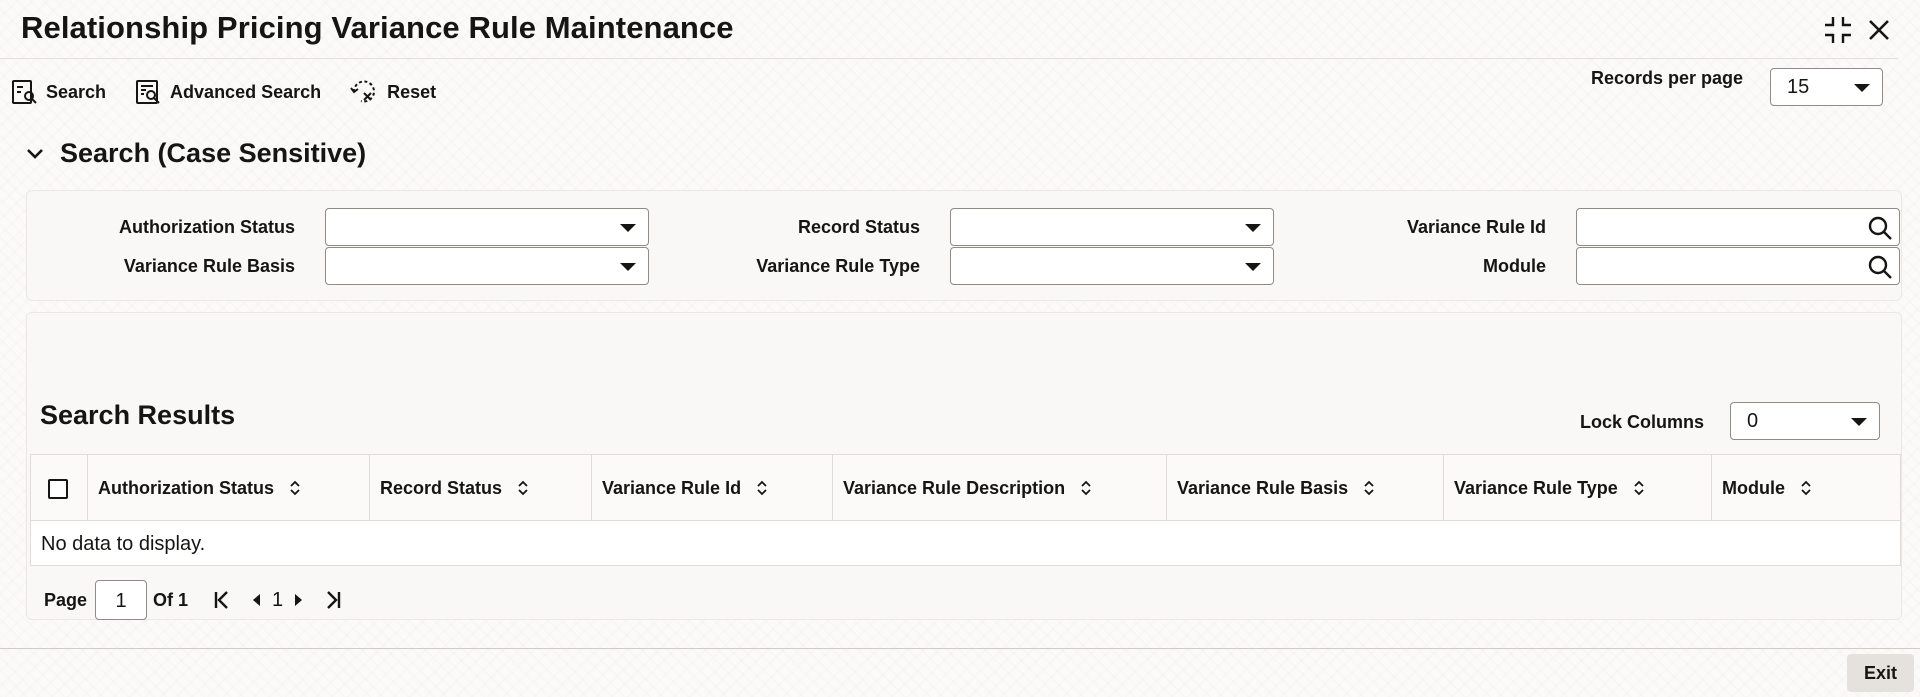  Describe the element at coordinates (277, 600) in the screenshot. I see `page-number-link: 1` at that location.